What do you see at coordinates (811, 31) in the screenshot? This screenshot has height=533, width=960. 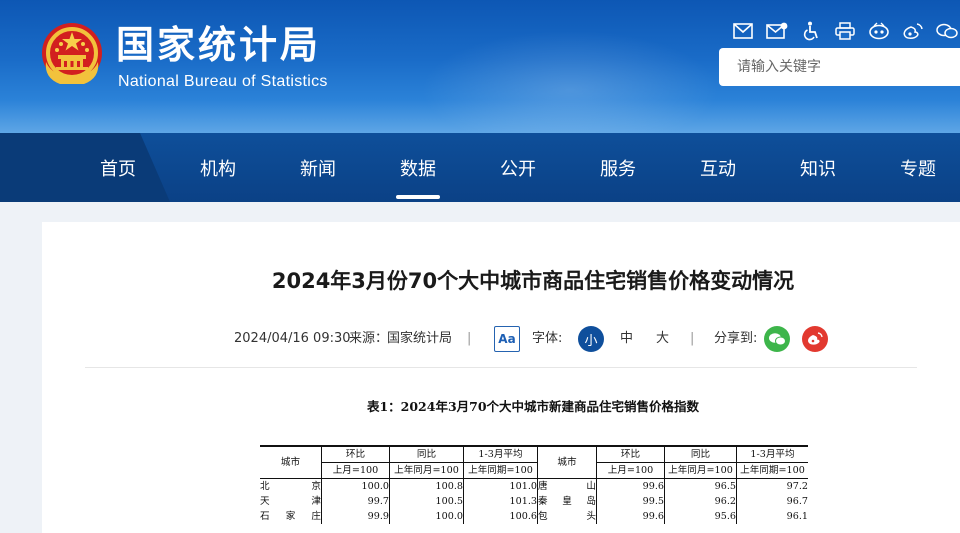 I see `accessibility-icon` at bounding box center [811, 31].